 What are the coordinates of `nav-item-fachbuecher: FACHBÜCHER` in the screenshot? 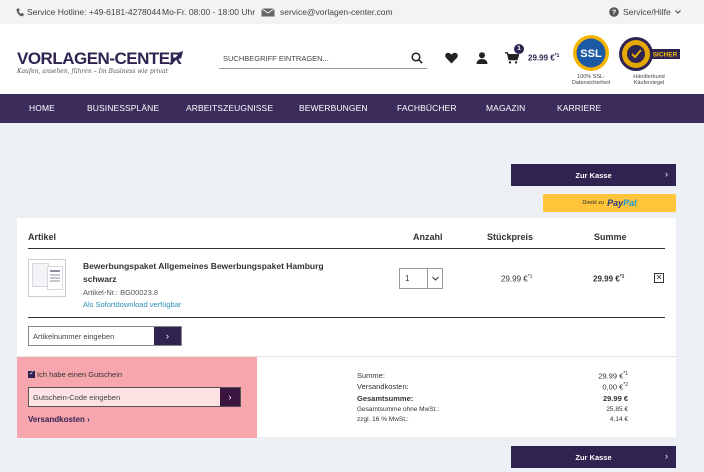 It's located at (427, 108).